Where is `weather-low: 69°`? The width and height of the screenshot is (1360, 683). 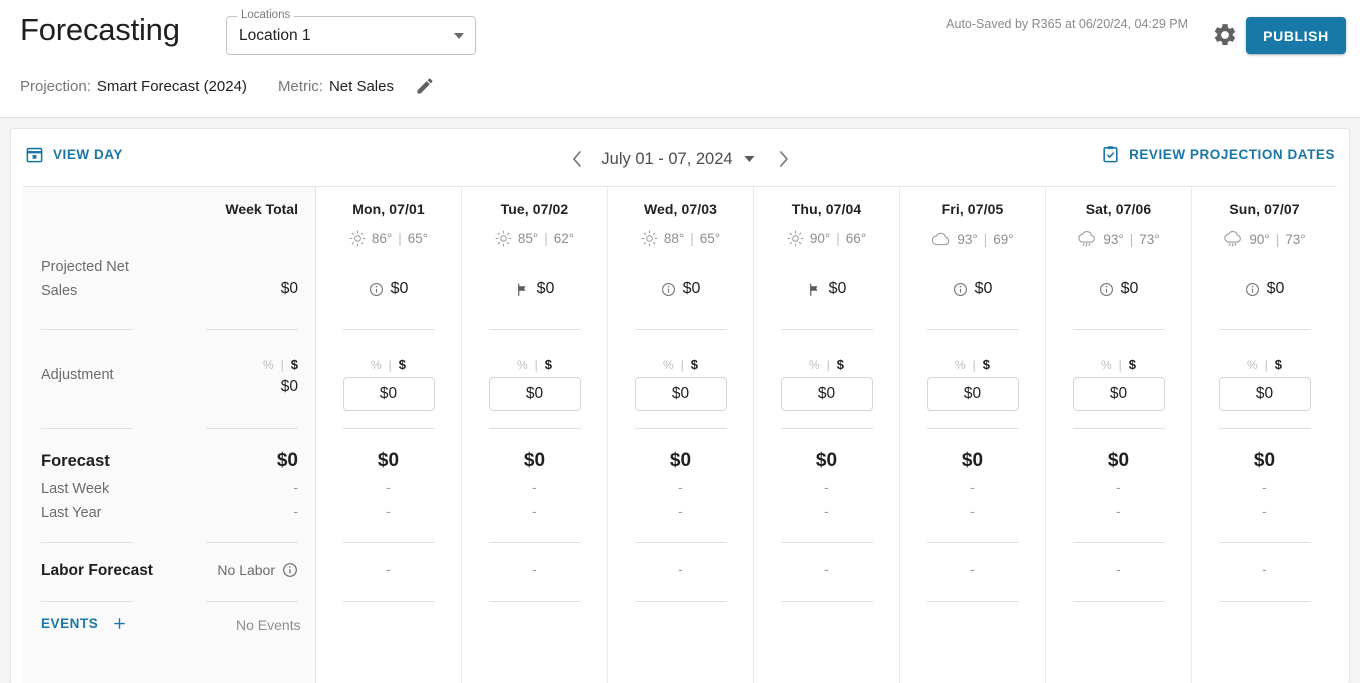
weather-low: 69° is located at coordinates (1003, 239).